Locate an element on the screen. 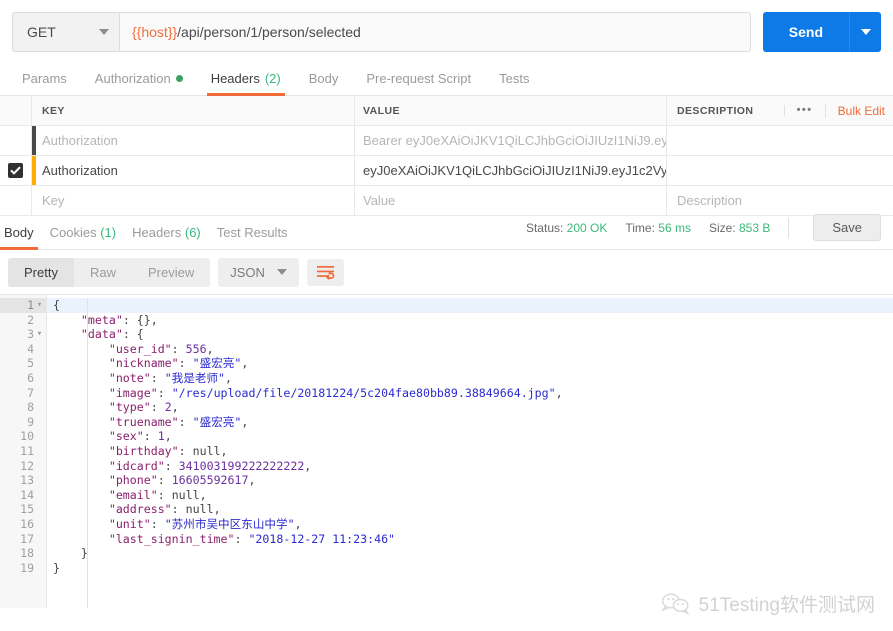 Image resolution: width=893 pixels, height=631 pixels. send-button-group: Send is located at coordinates (821, 31).